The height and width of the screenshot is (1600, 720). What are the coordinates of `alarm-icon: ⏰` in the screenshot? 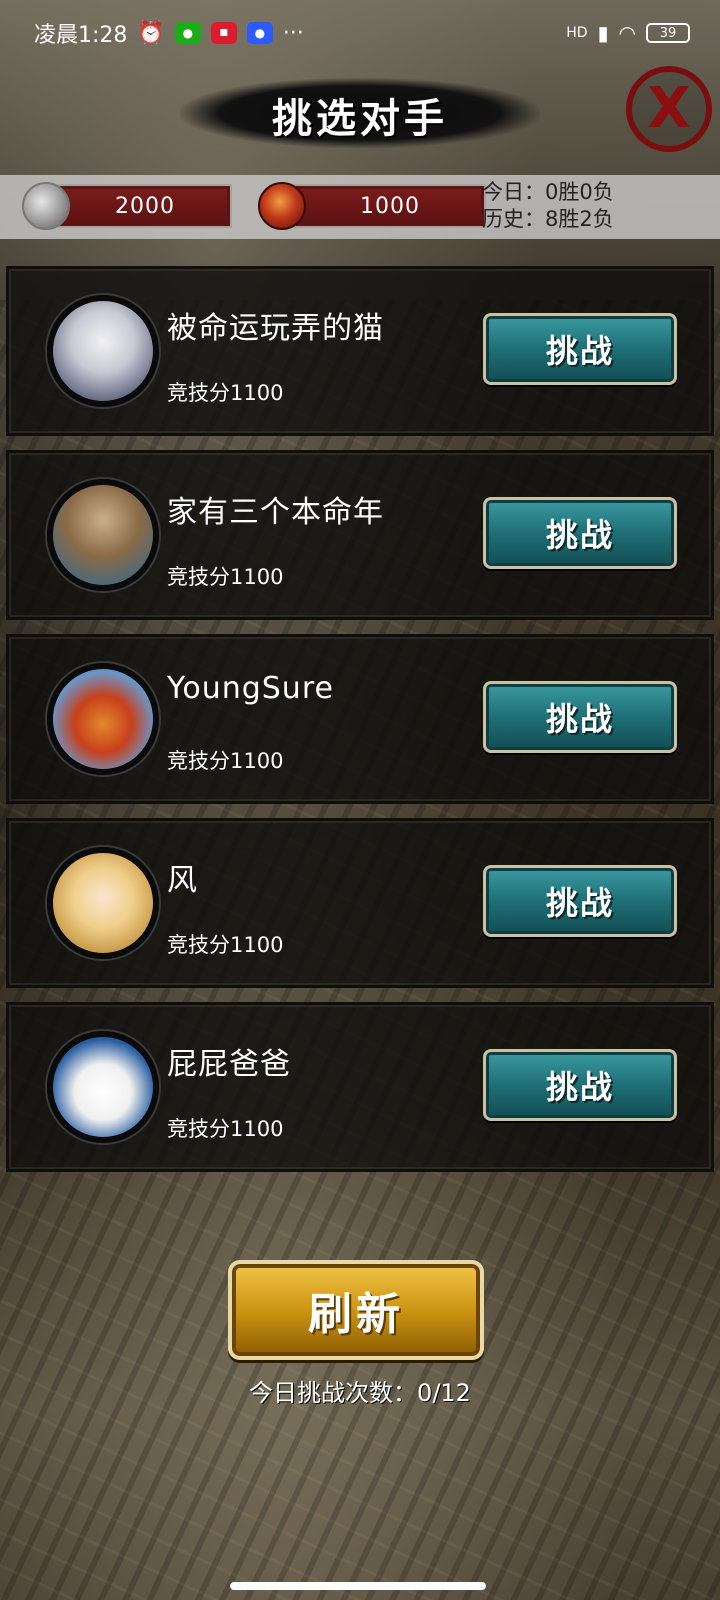 It's located at (151, 33).